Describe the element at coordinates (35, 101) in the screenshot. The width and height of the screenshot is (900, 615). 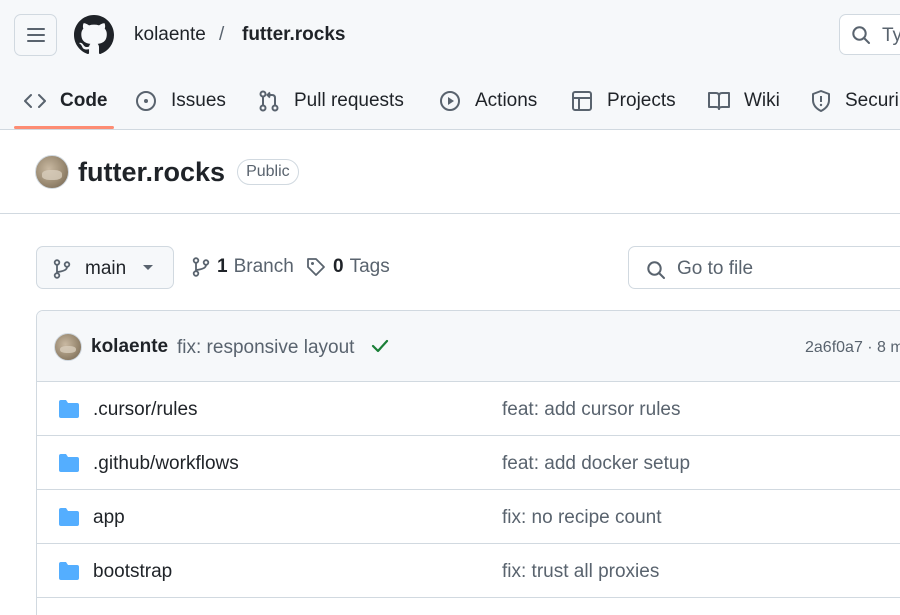
I see `code-icon` at that location.